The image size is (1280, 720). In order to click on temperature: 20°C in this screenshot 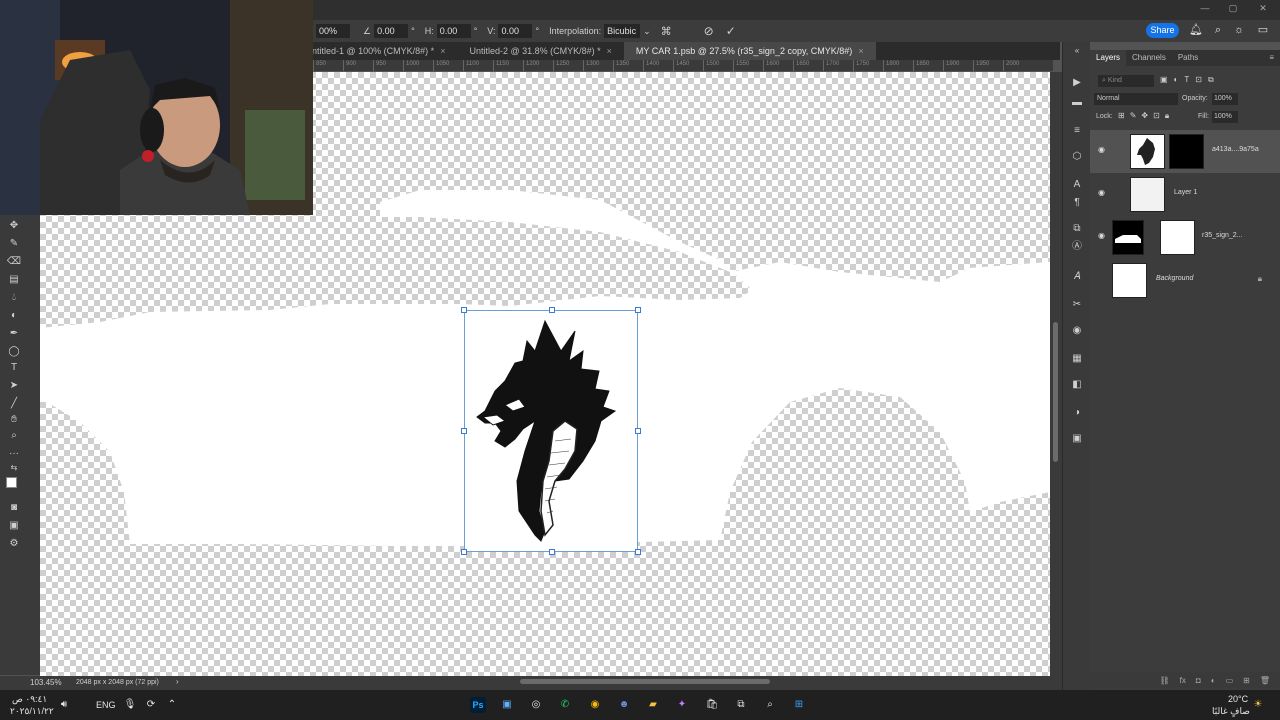, I will do `click(1238, 699)`.